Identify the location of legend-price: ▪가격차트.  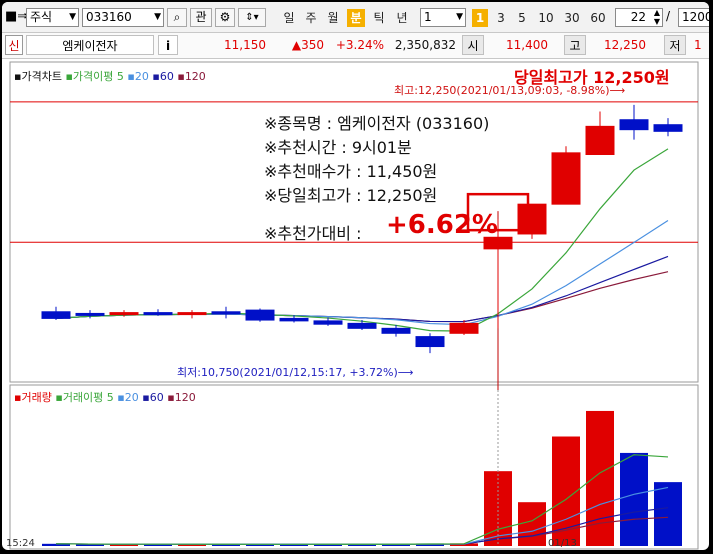
(38, 76).